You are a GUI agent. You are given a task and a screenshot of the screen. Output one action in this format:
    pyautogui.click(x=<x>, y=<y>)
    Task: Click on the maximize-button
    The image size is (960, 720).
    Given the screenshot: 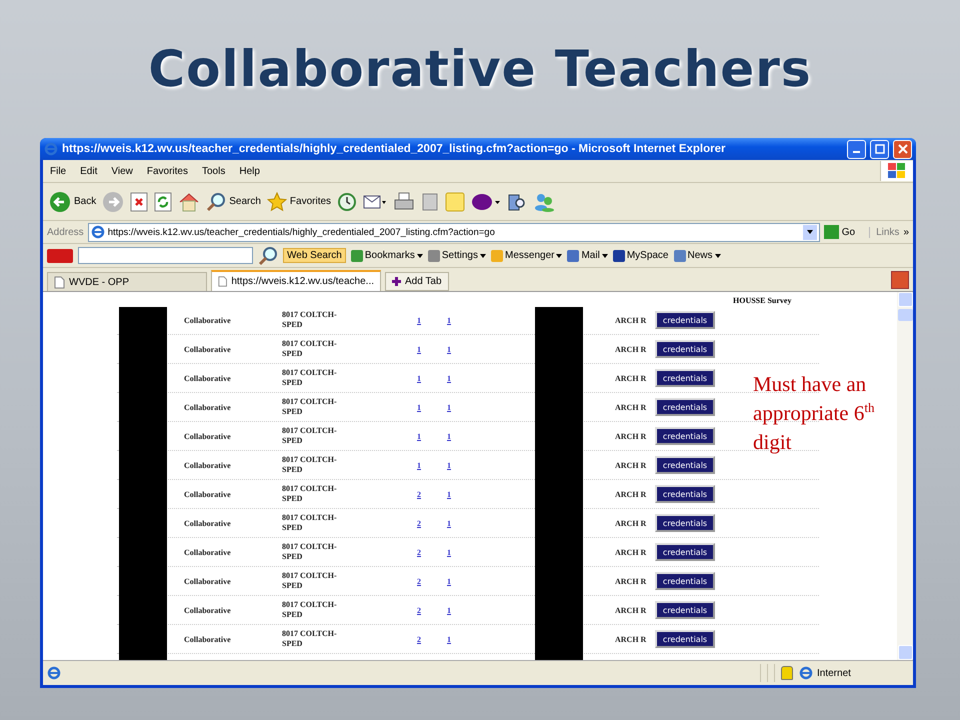 What is the action you would take?
    pyautogui.click(x=879, y=149)
    